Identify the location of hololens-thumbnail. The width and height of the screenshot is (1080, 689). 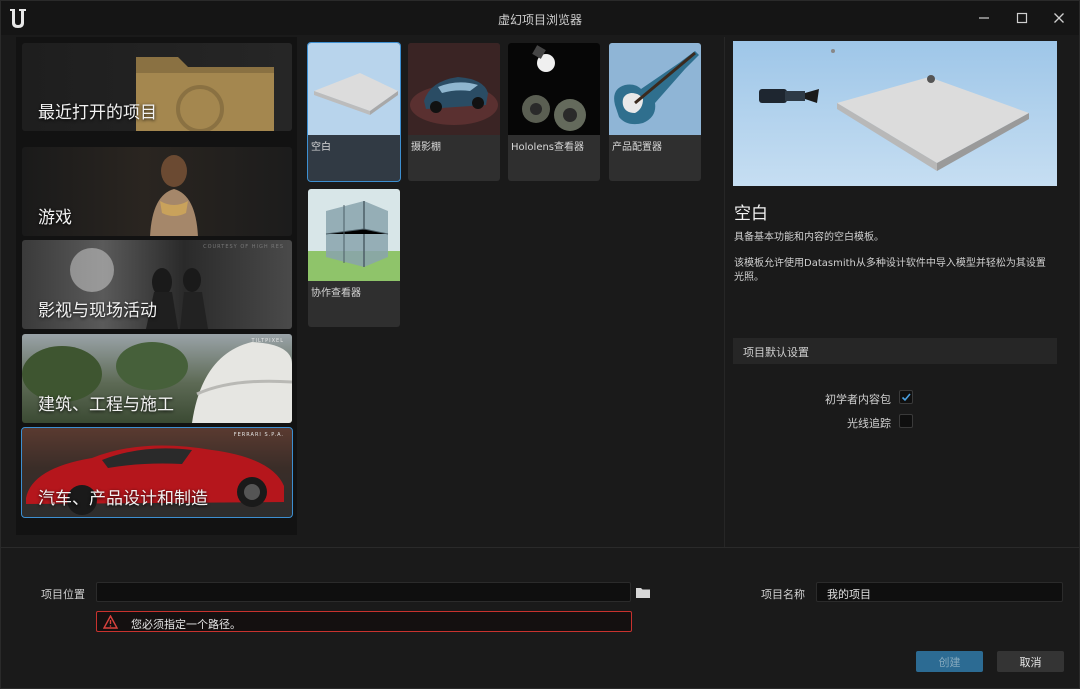
(554, 89).